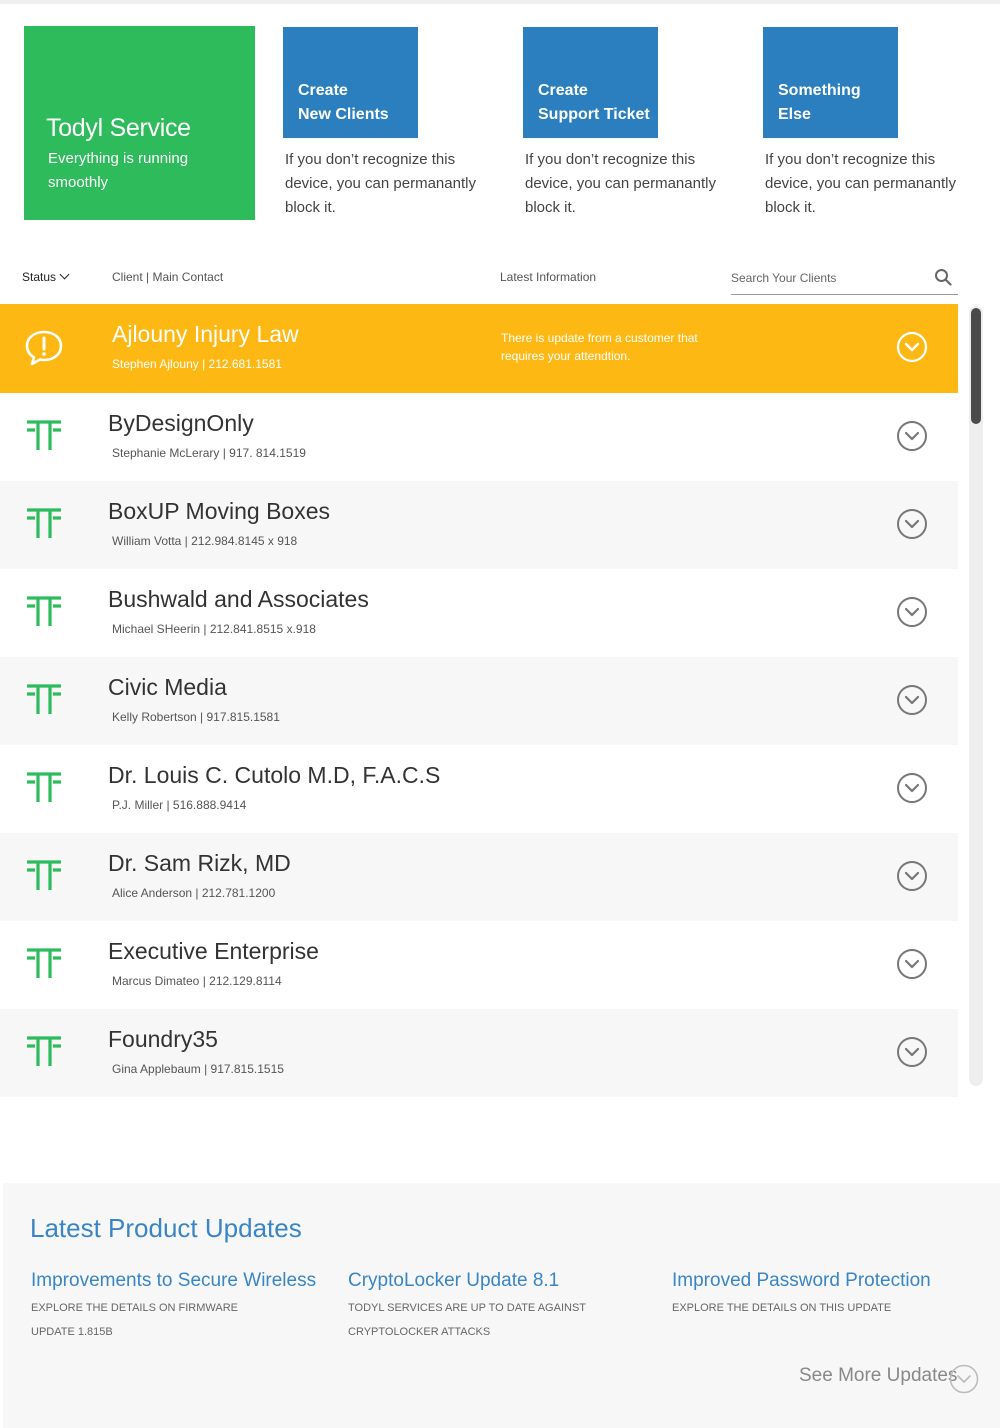  I want to click on client-contact: William Votta | 212.984.8145 x 918, so click(205, 541).